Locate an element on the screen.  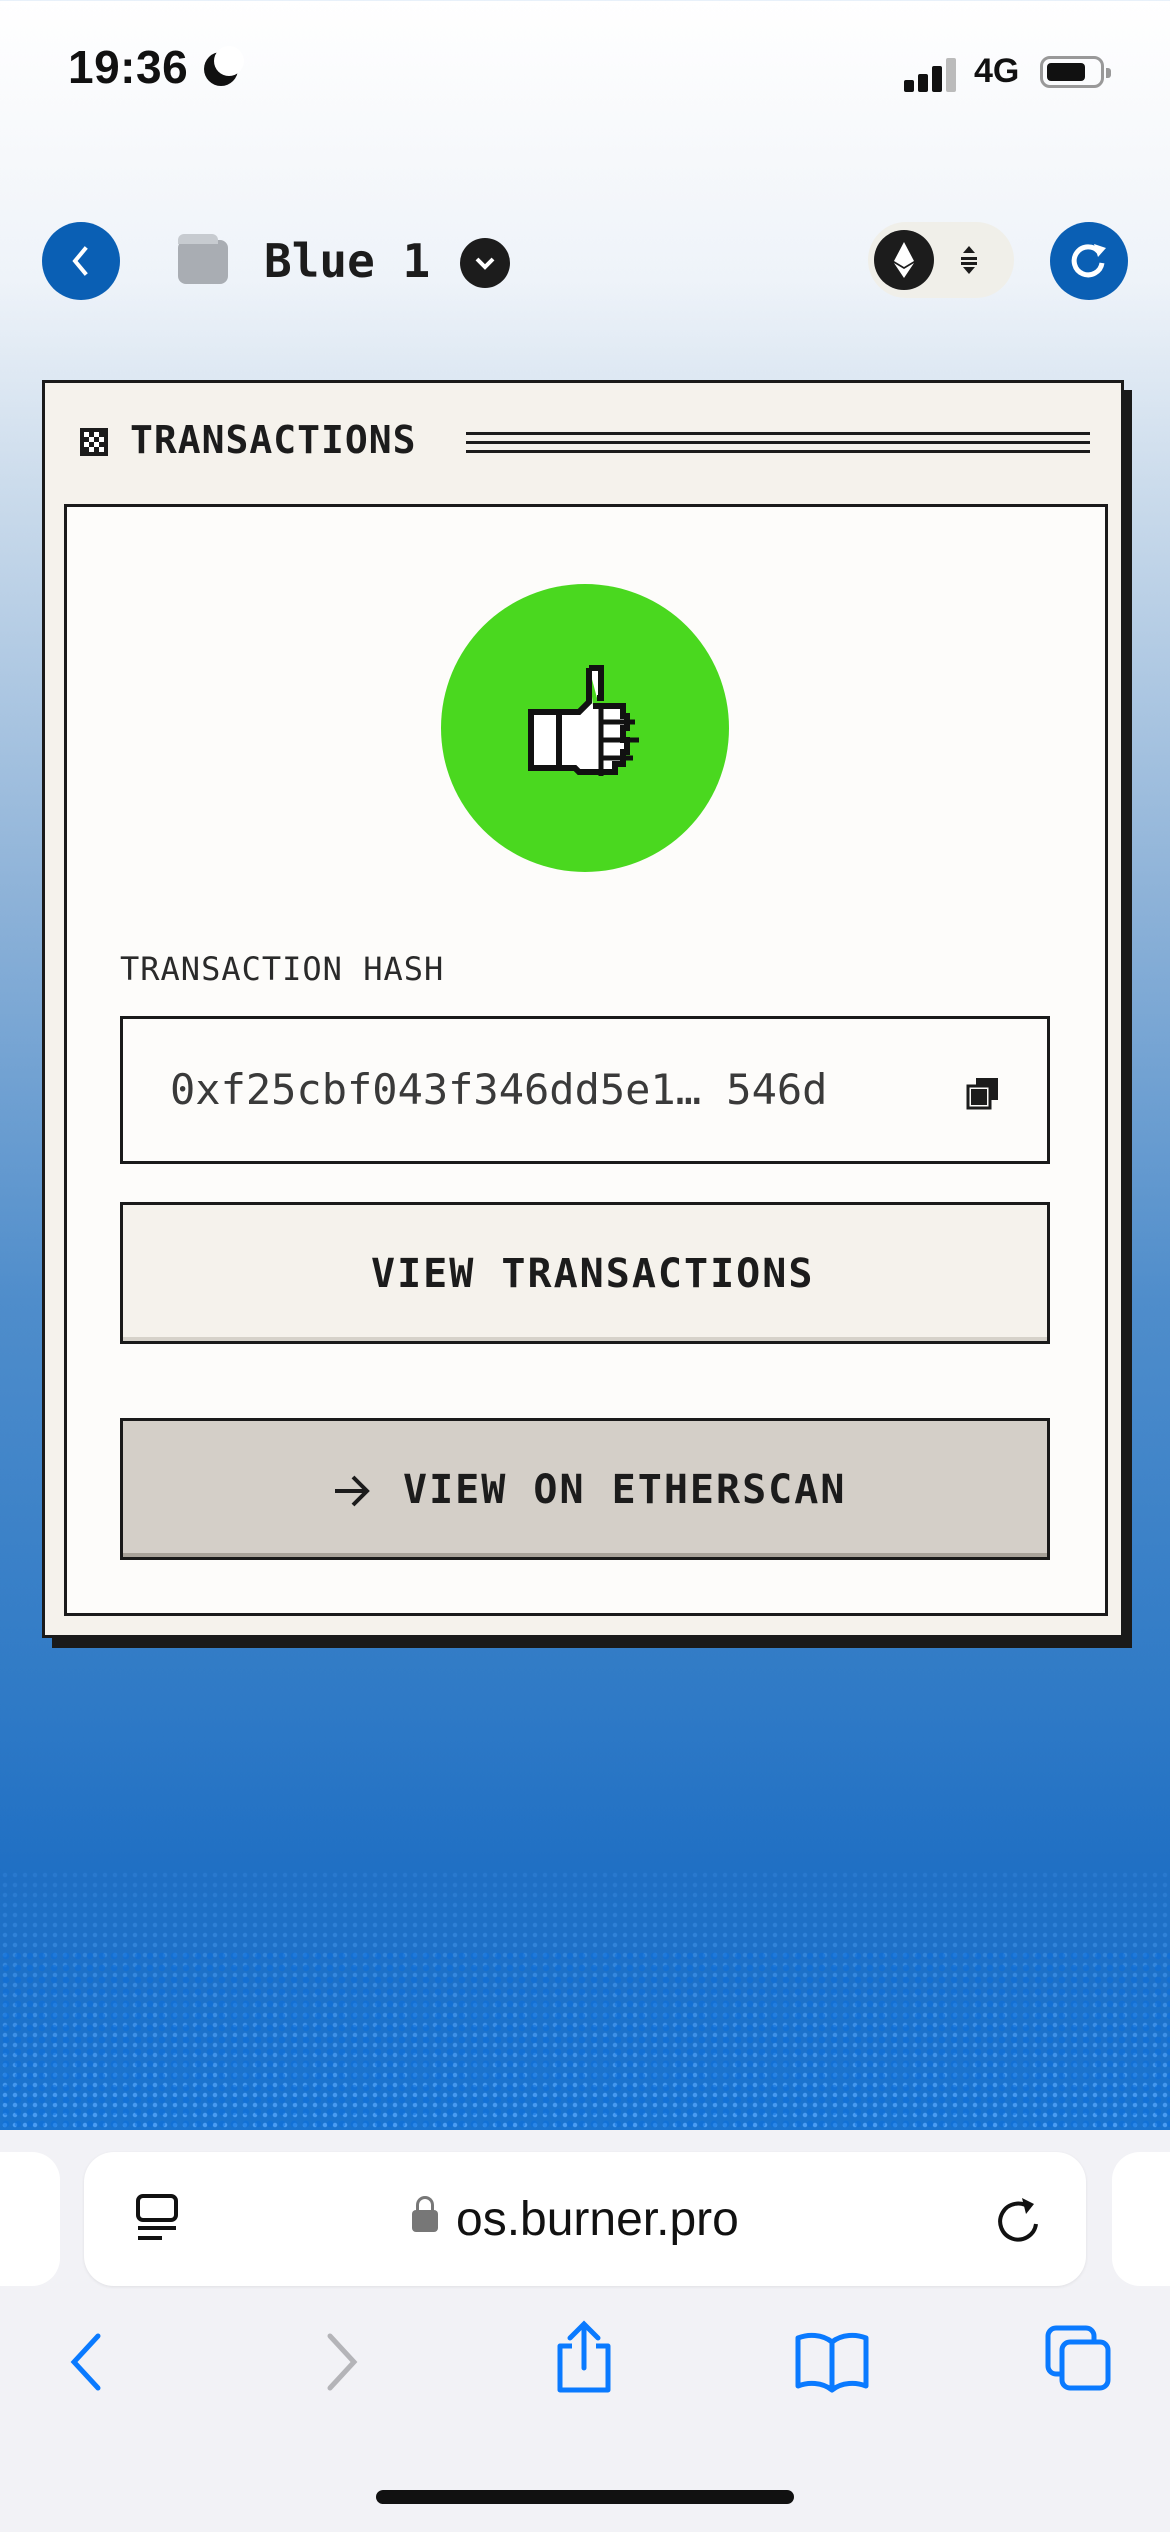
wallet-name: Blue 1 is located at coordinates (347, 261).